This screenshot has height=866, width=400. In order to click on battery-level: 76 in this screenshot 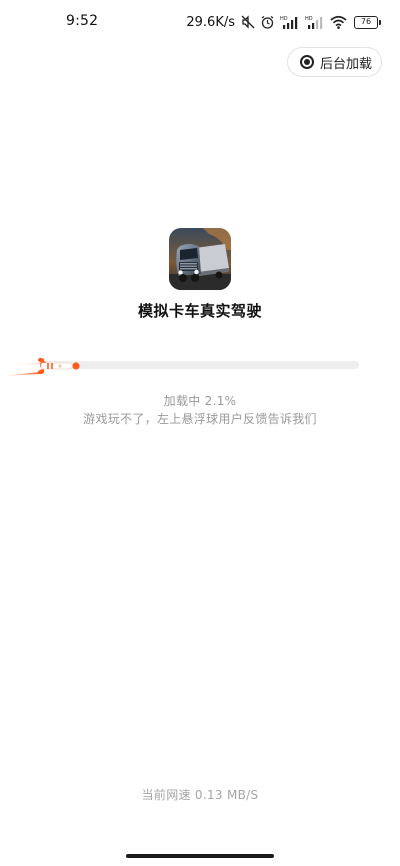, I will do `click(366, 21)`.